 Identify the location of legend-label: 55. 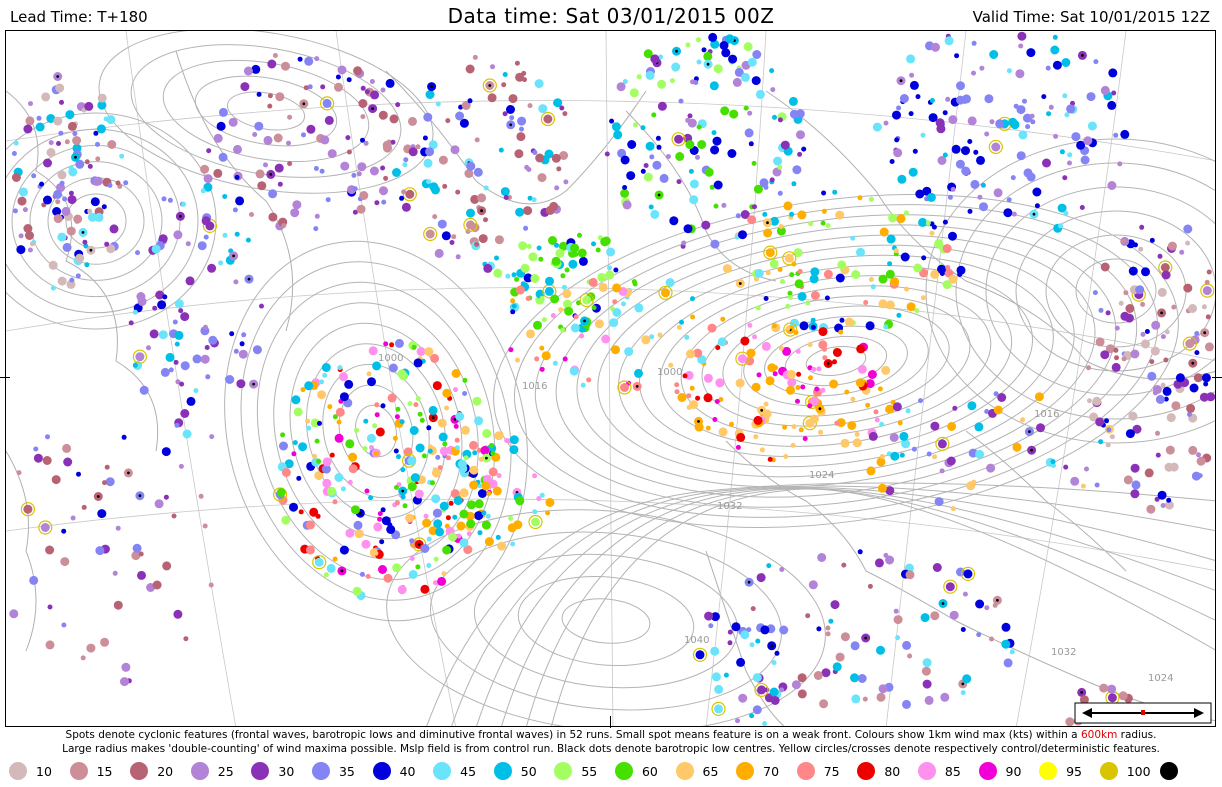
(589, 771).